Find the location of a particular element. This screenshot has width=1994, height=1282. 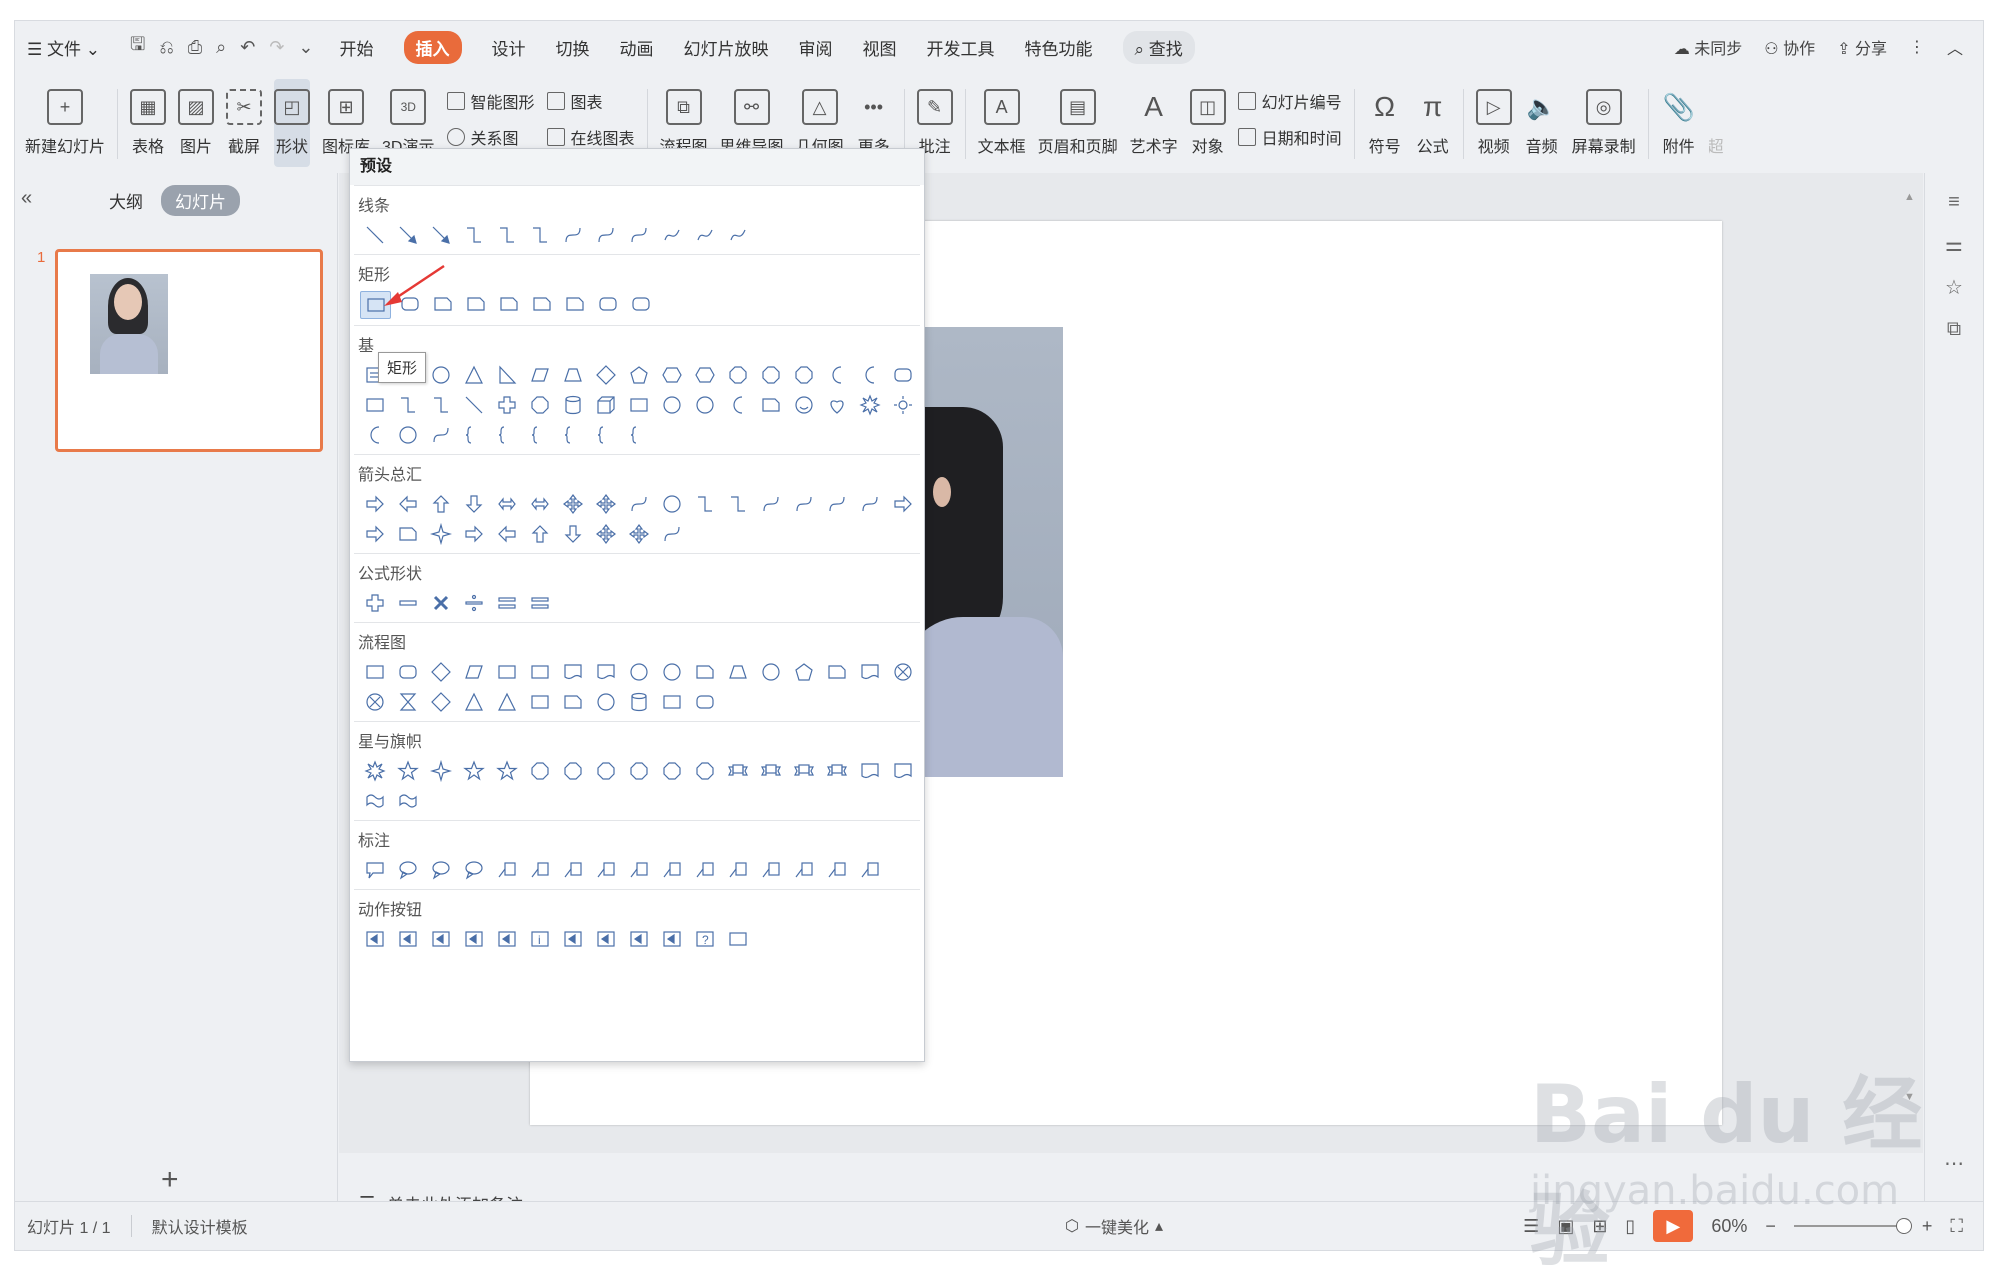

tab-home: 开始 is located at coordinates (357, 47).